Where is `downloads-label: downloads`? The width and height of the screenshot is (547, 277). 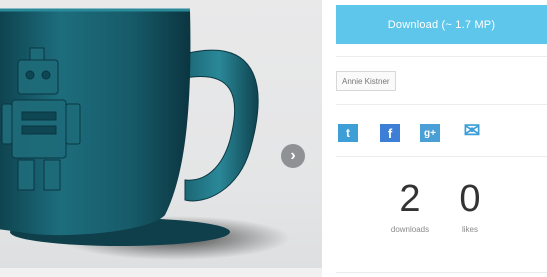 downloads-label: downloads is located at coordinates (410, 229).